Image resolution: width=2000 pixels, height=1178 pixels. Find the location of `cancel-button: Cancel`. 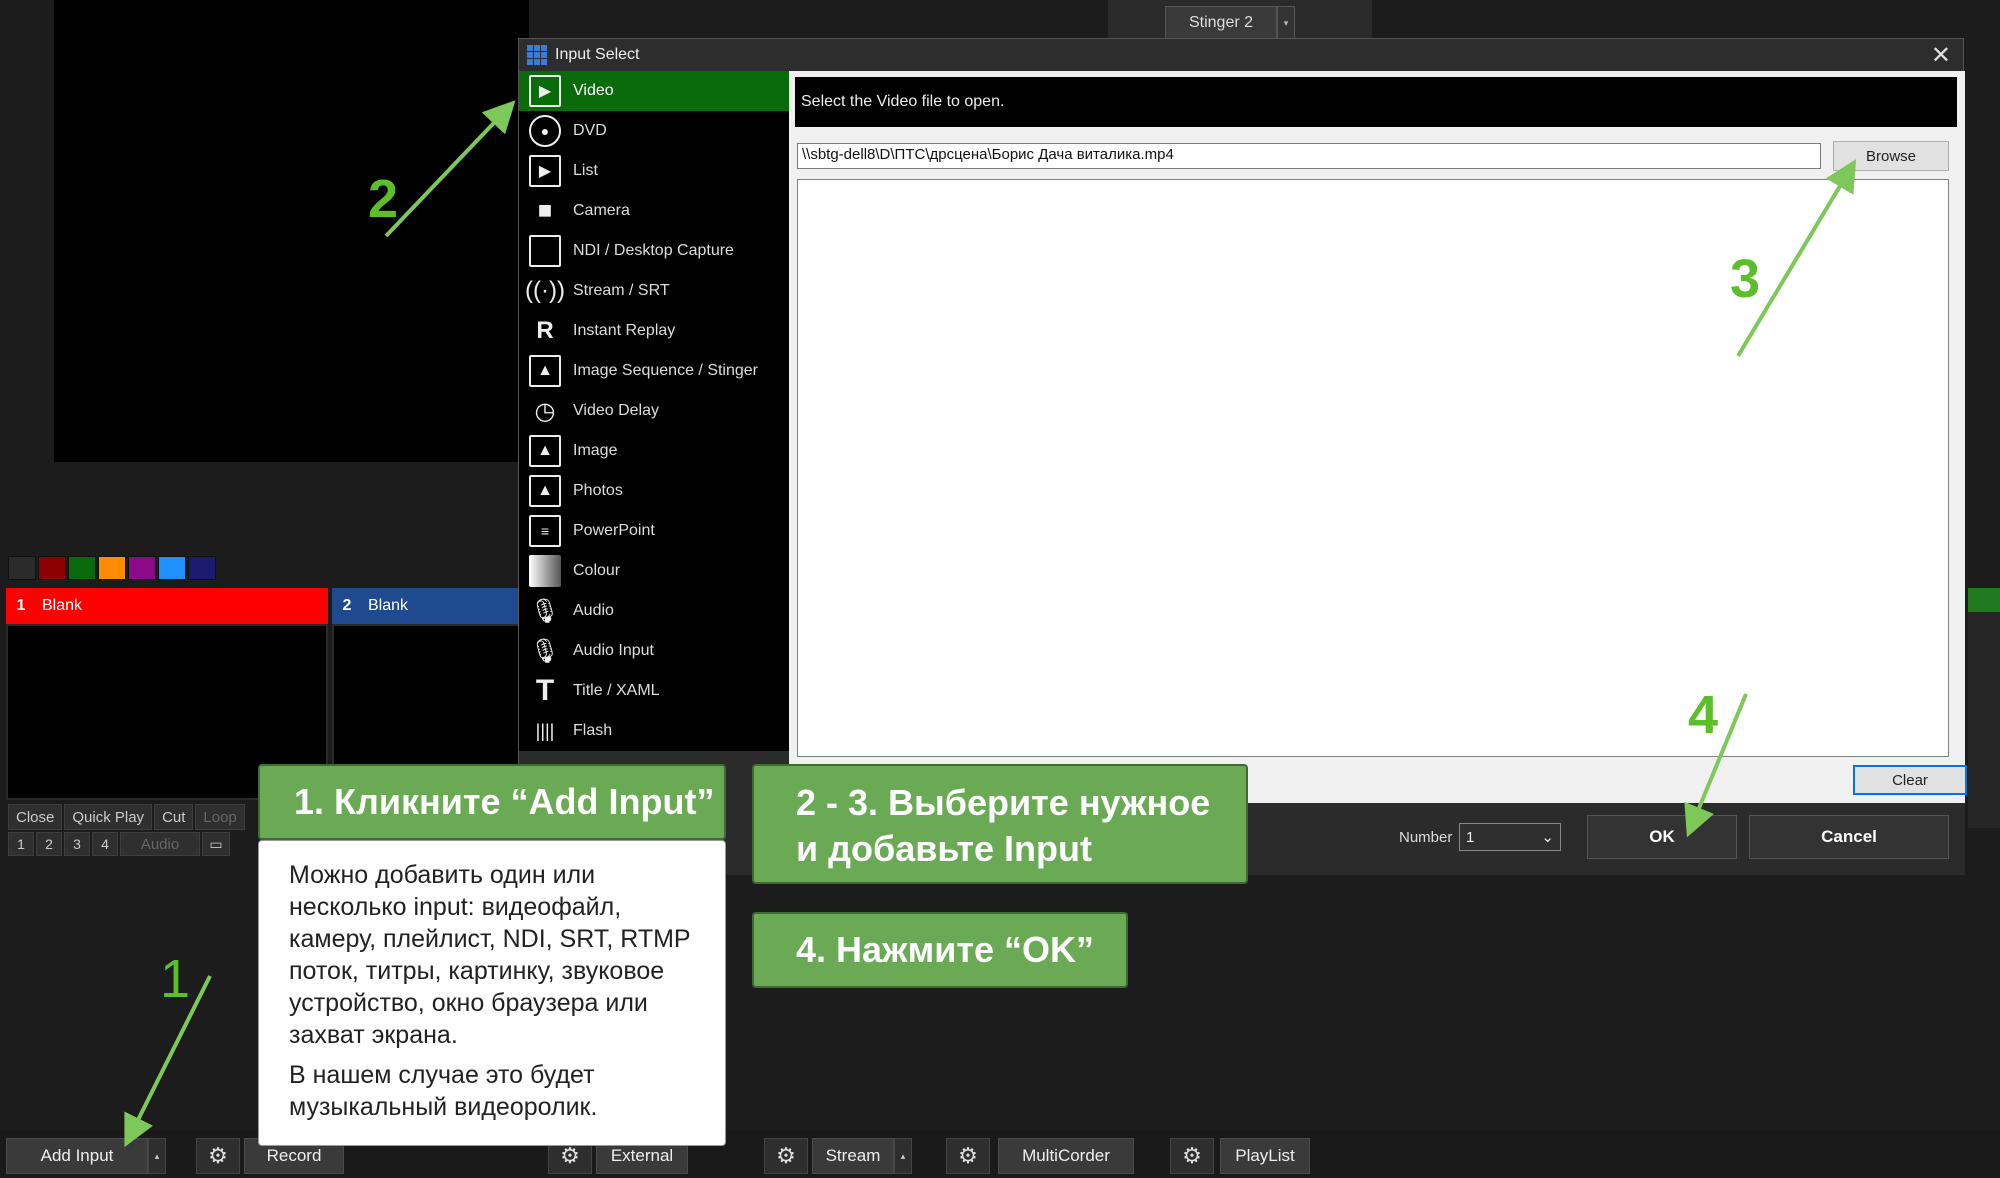

cancel-button: Cancel is located at coordinates (1849, 837).